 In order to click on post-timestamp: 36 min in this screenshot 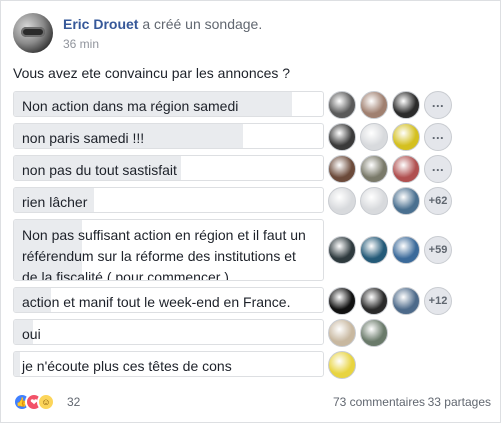, I will do `click(81, 44)`.